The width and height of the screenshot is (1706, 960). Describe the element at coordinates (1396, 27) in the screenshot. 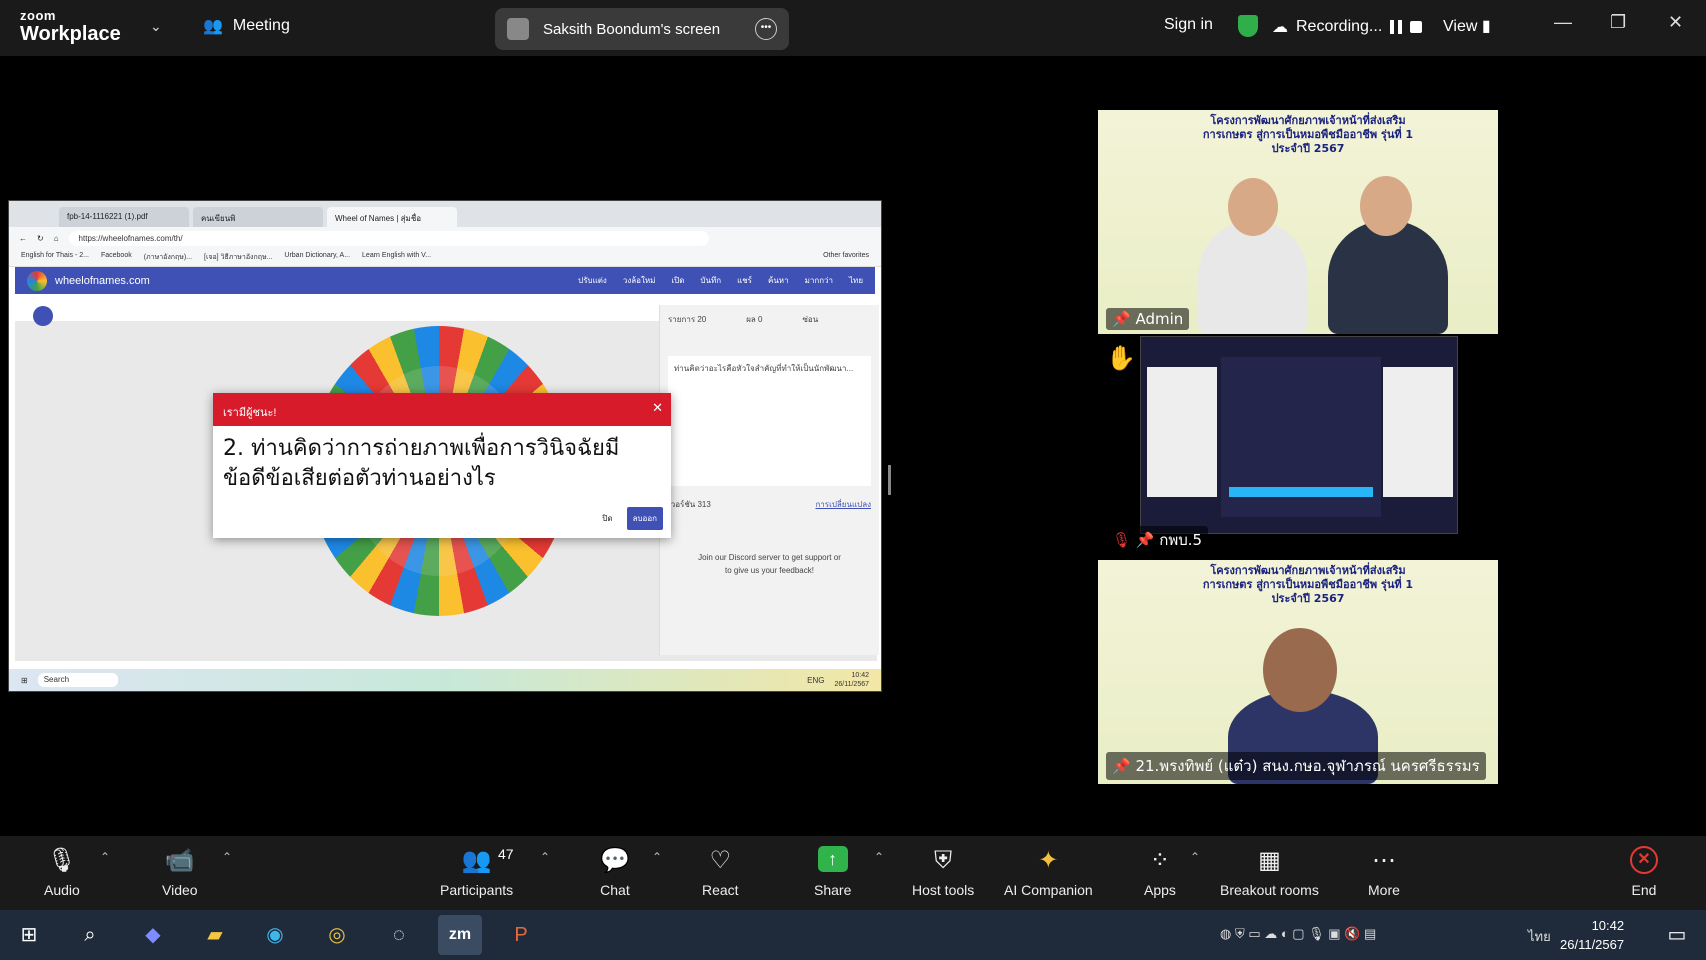

I see `pause-recording-button` at that location.